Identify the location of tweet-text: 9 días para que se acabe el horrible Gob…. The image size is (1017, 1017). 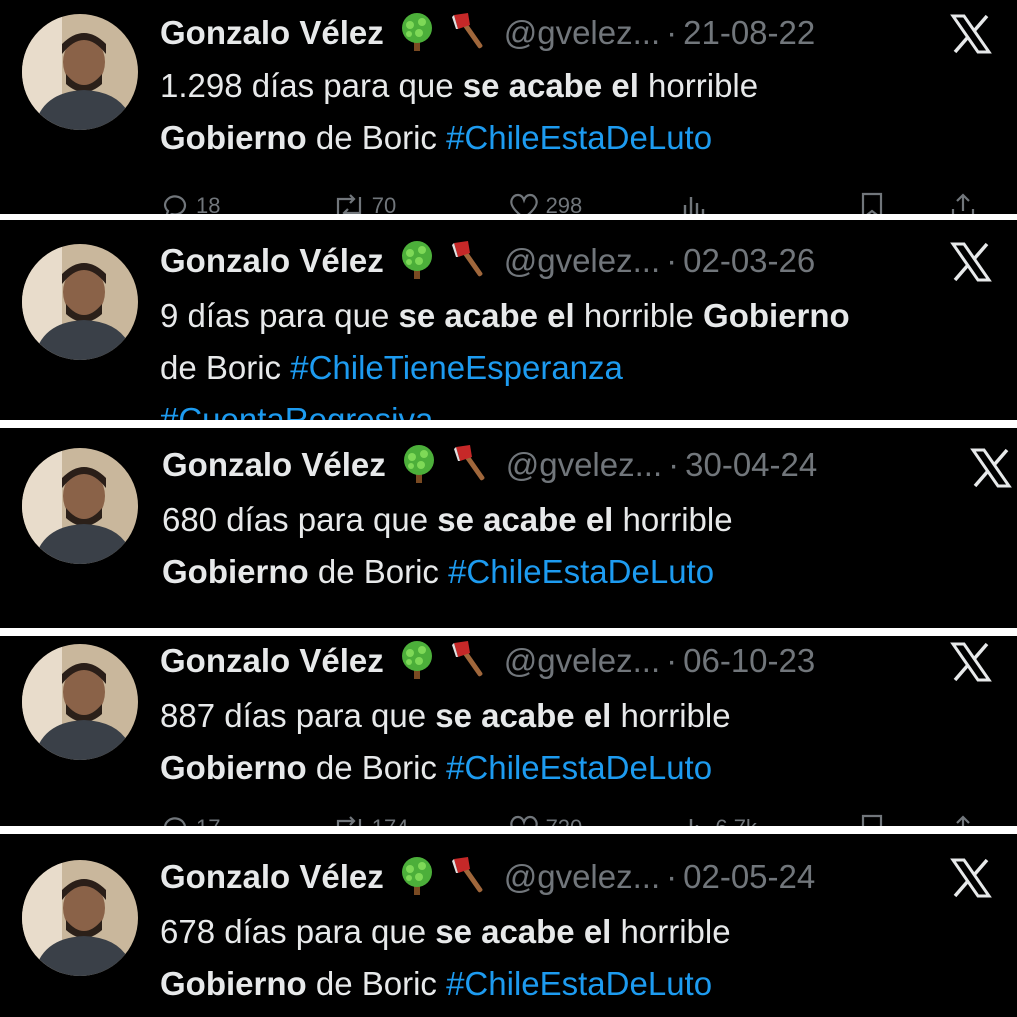
(575, 355).